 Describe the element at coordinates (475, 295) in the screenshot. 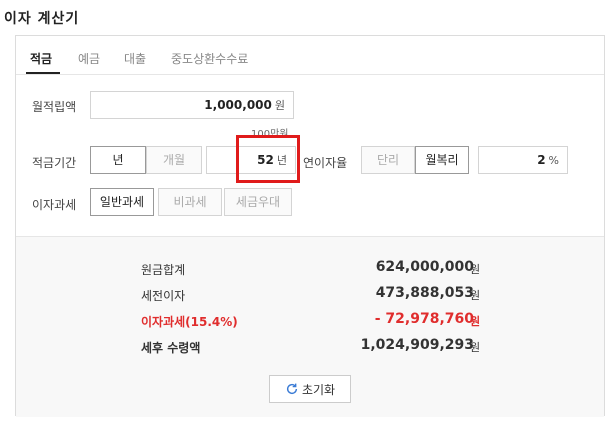

I see `result-unit-pretax-interest: 원` at that location.